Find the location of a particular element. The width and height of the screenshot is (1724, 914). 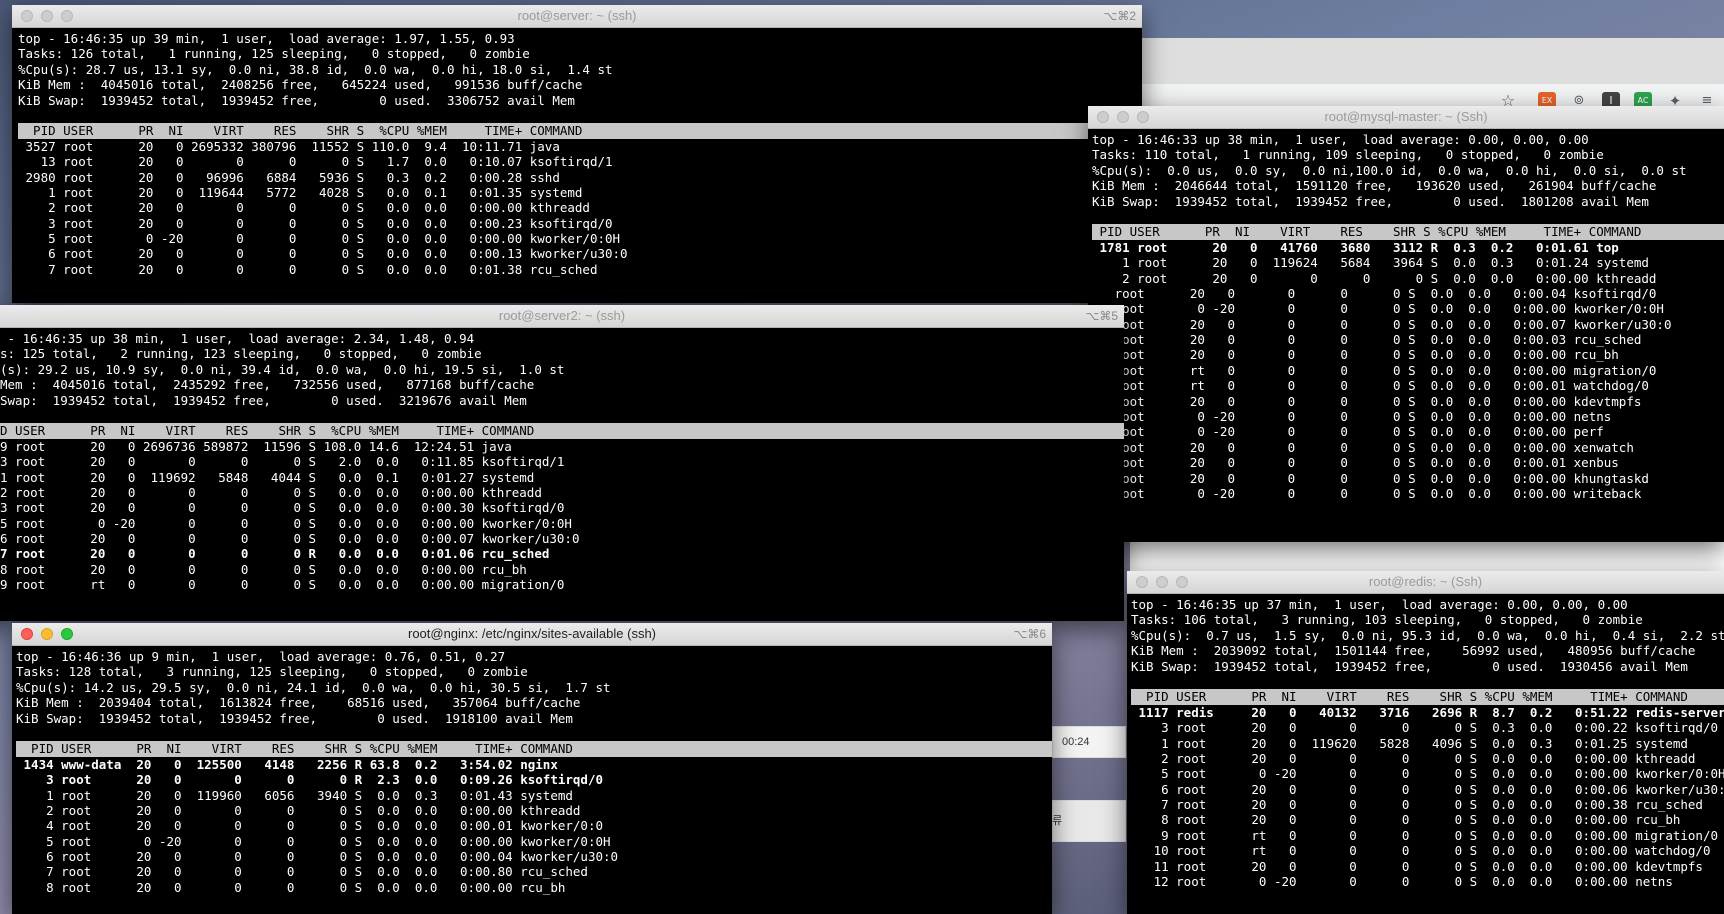

window-shortcut: ⌥⌘5 is located at coordinates (1101, 316).